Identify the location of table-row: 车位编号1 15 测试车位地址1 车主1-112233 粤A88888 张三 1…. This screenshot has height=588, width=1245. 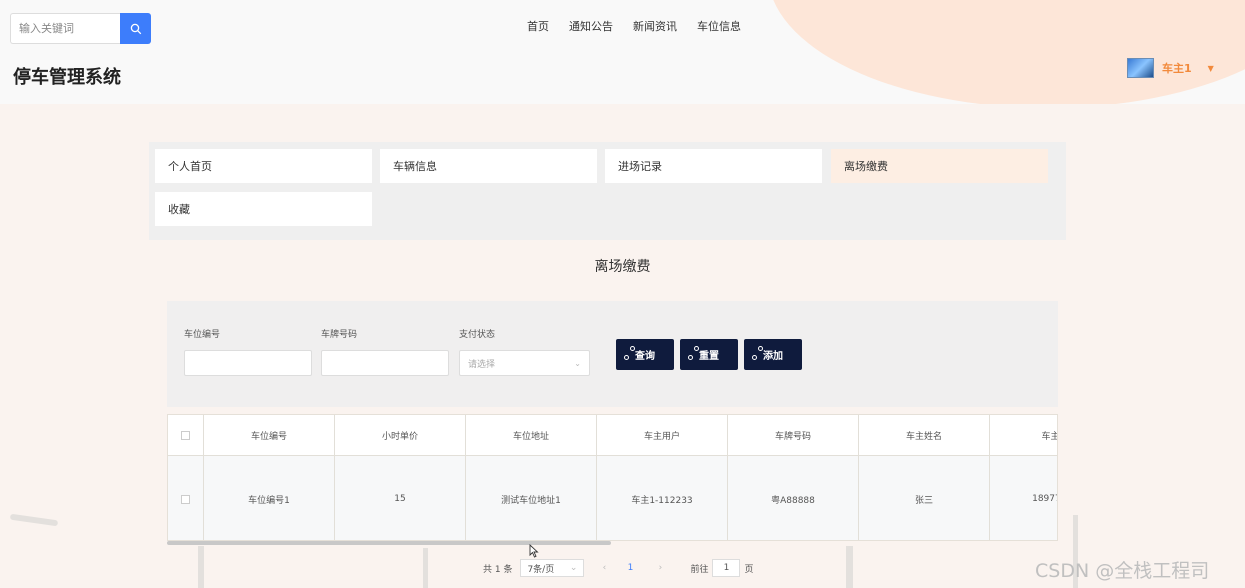
(612, 498).